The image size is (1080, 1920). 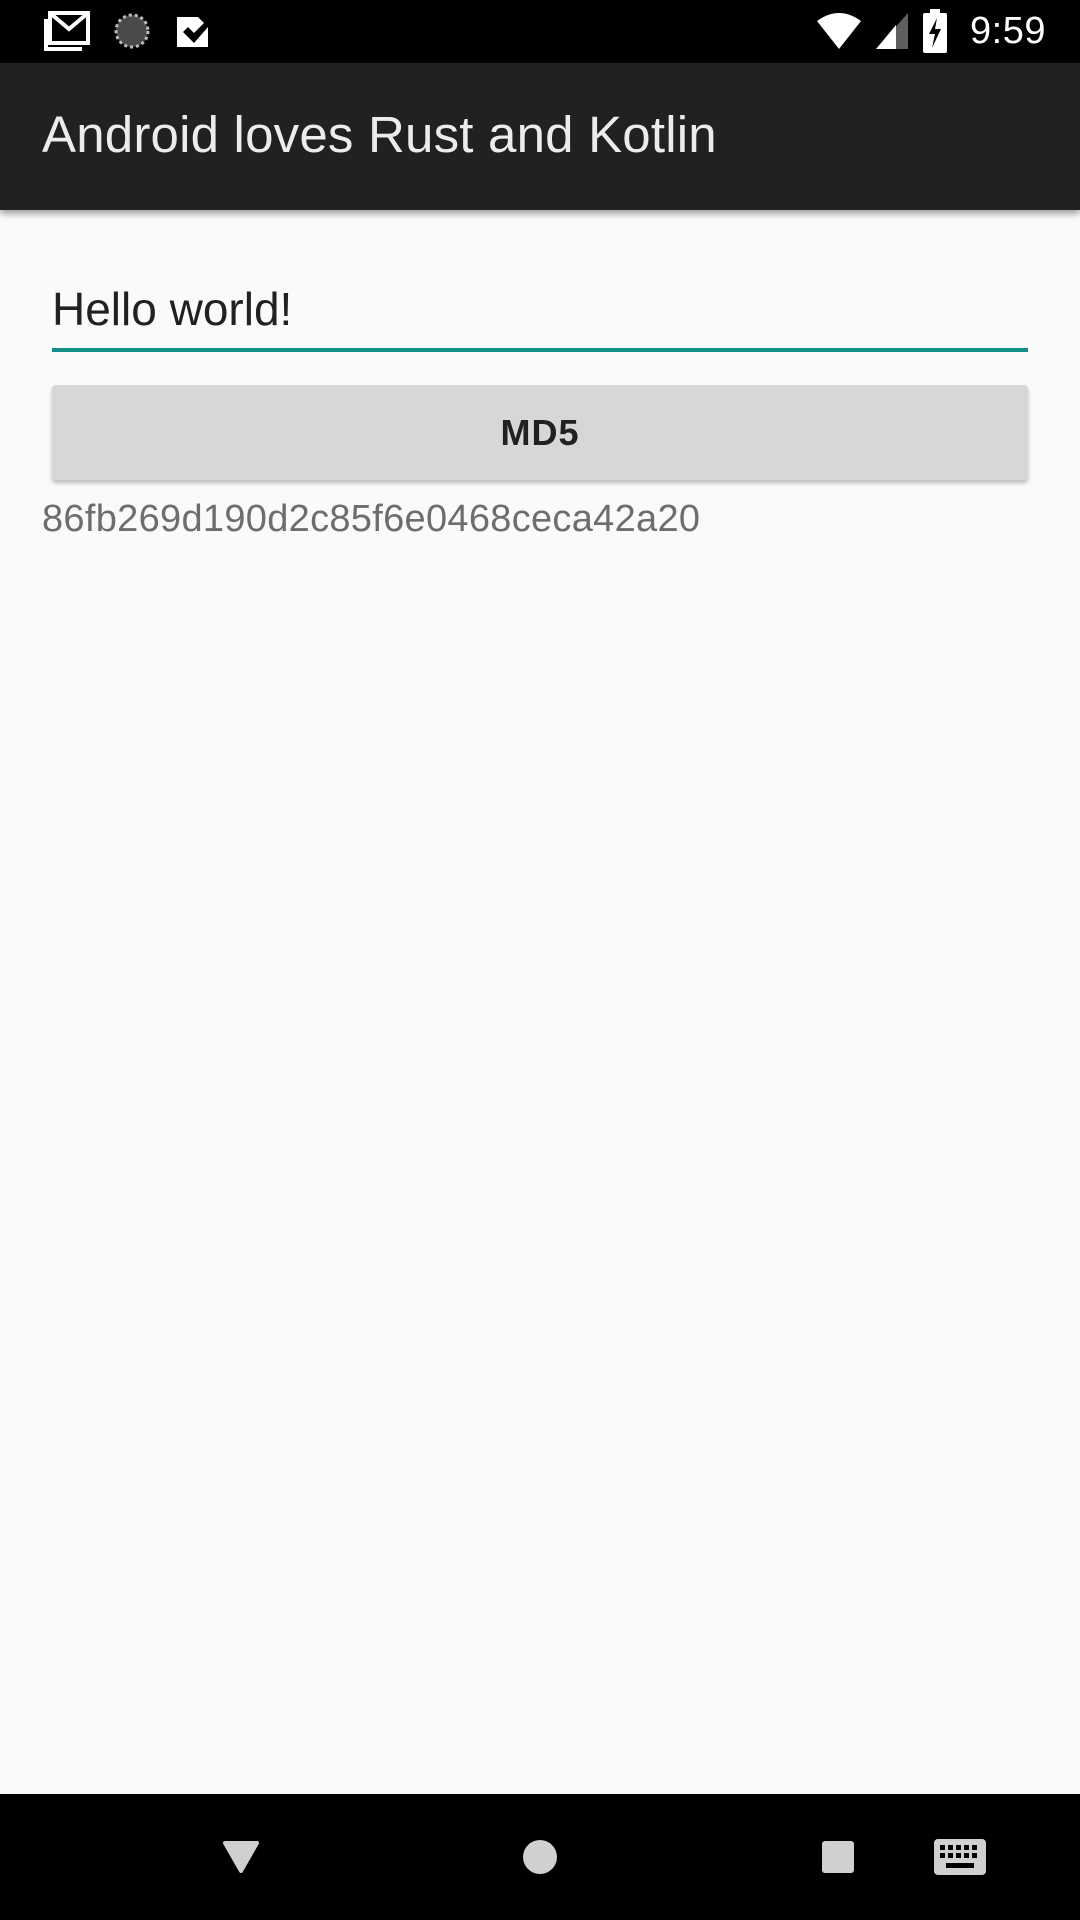 What do you see at coordinates (132, 31) in the screenshot?
I see `sync-icon` at bounding box center [132, 31].